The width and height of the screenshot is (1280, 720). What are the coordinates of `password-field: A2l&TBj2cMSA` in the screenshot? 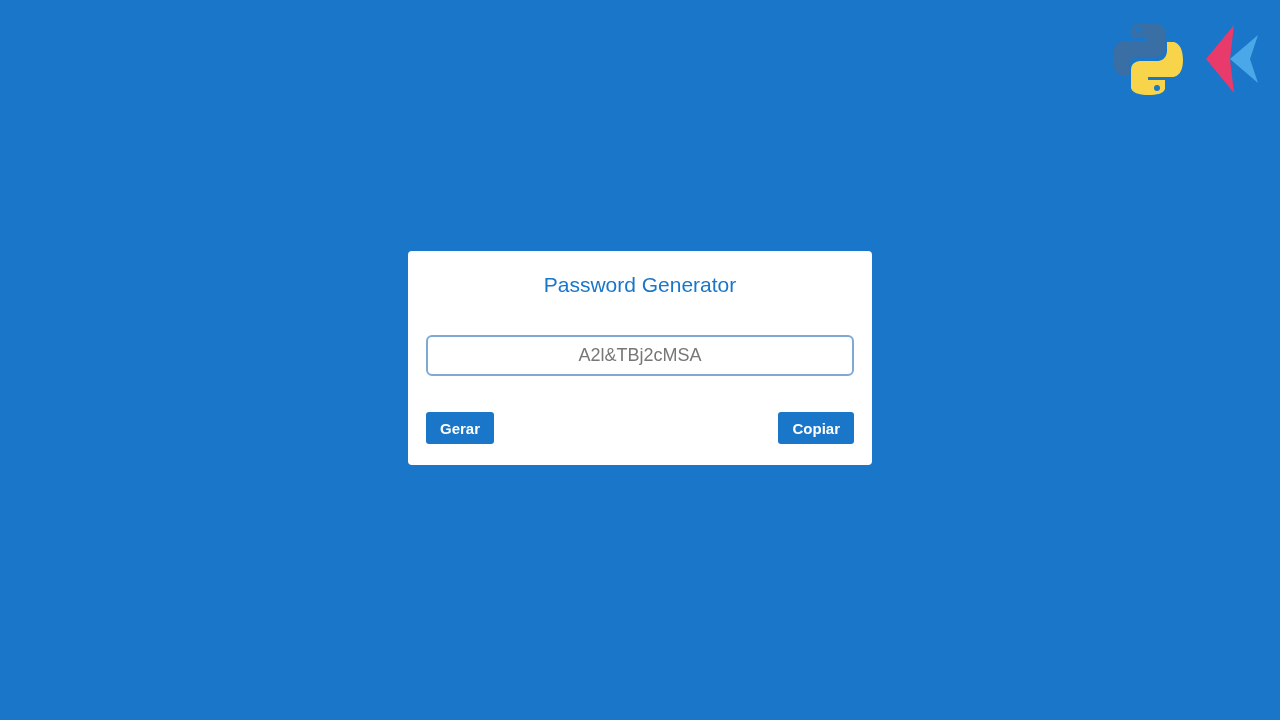 It's located at (640, 355).